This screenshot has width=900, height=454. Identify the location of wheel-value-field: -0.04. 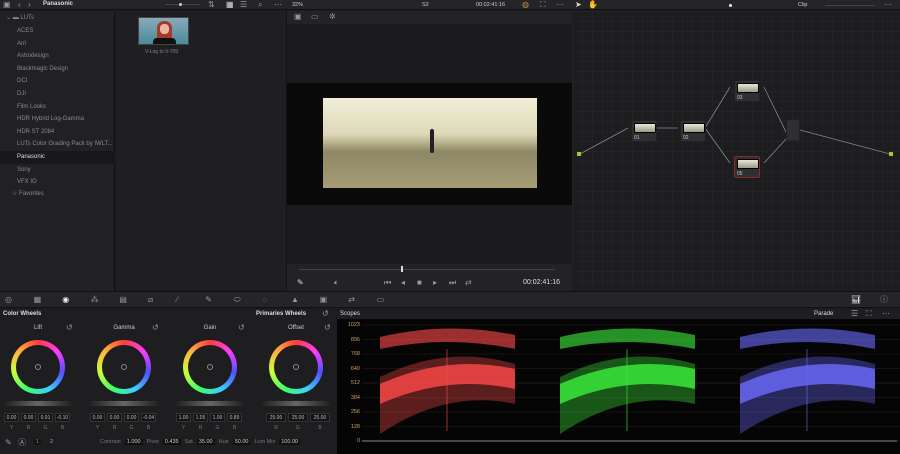
(148, 417).